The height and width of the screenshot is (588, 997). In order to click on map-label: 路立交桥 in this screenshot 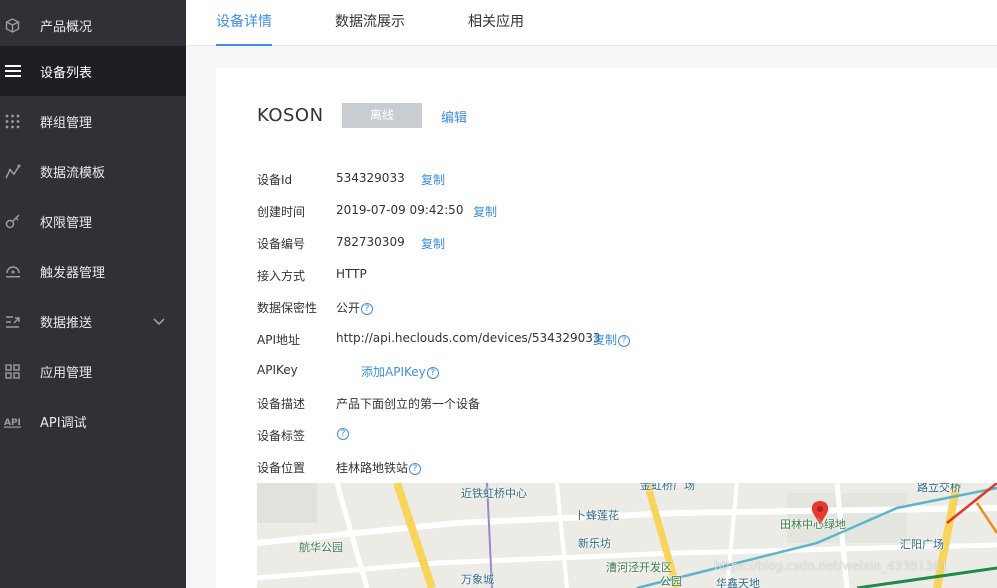, I will do `click(939, 488)`.